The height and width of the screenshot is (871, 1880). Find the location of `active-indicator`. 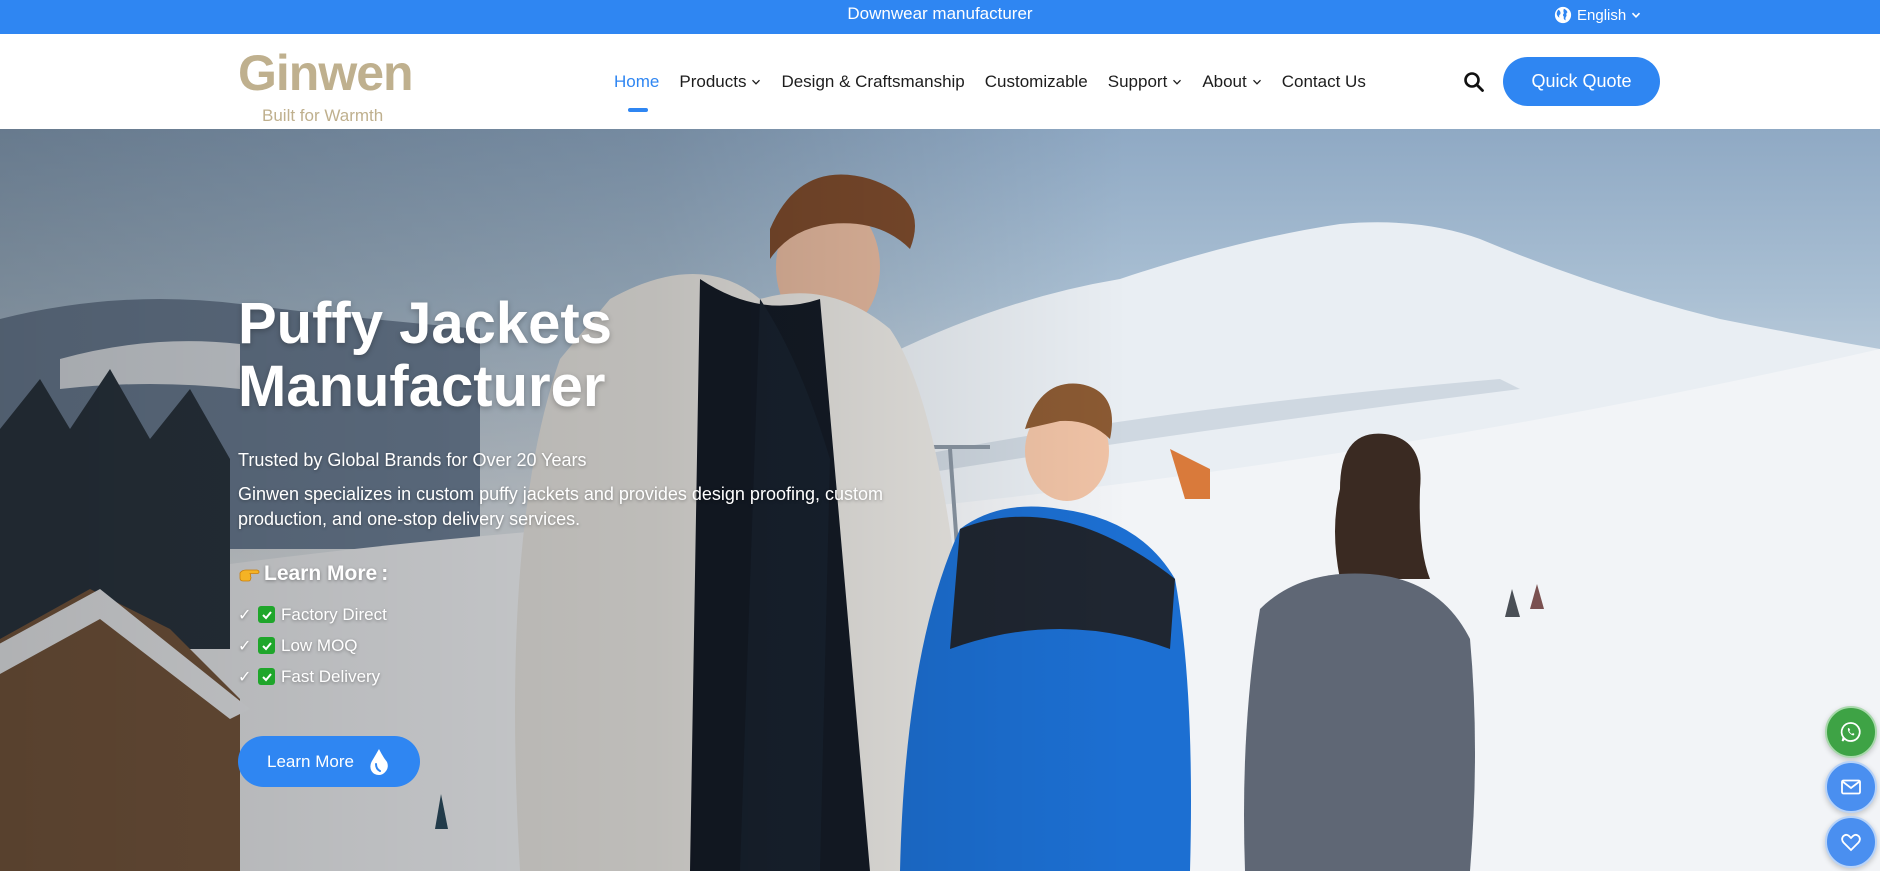

active-indicator is located at coordinates (638, 109).